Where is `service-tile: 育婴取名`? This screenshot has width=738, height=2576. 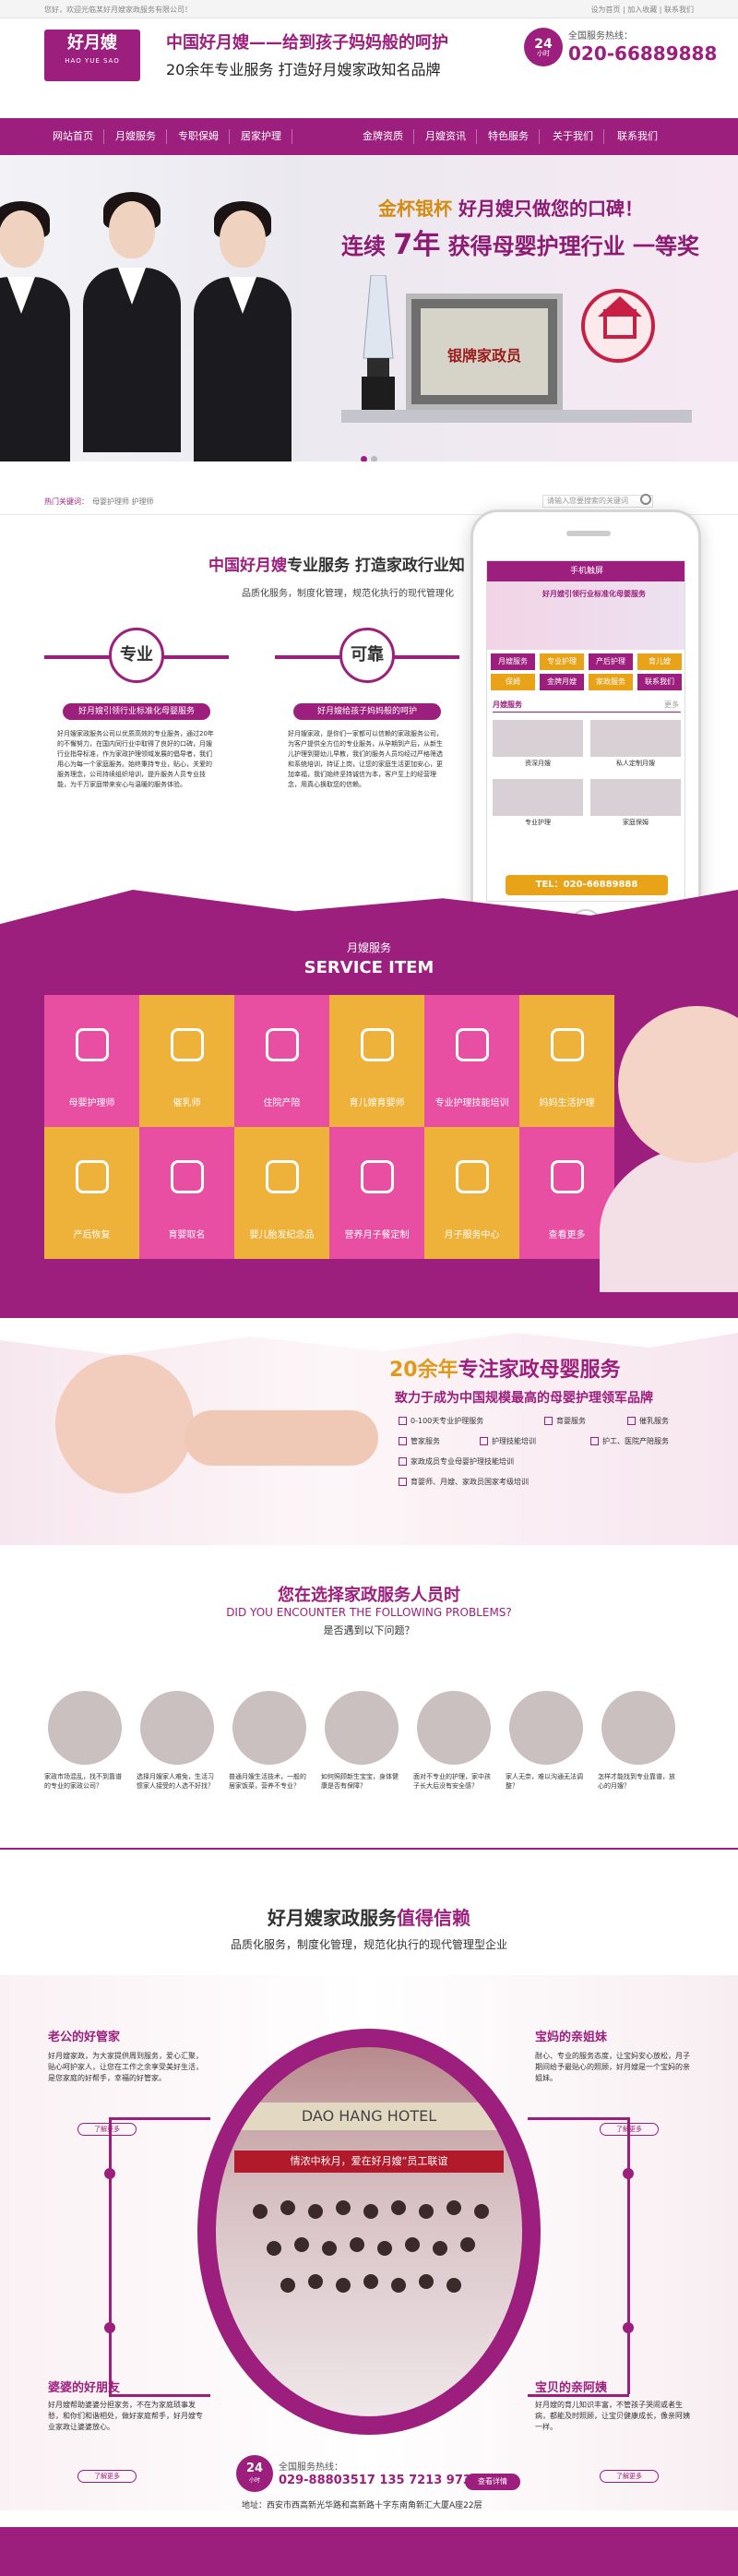 service-tile: 育婴取名 is located at coordinates (186, 1193).